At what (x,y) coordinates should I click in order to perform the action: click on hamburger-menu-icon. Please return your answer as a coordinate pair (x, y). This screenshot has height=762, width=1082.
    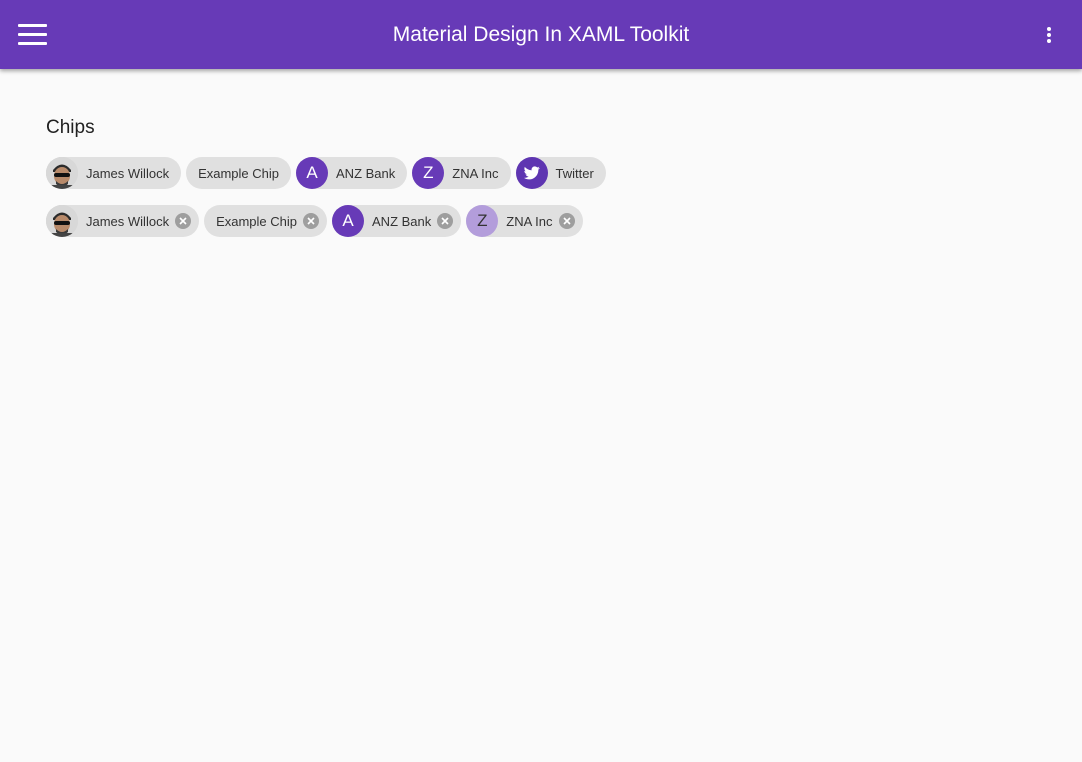
    Looking at the image, I should click on (32, 34).